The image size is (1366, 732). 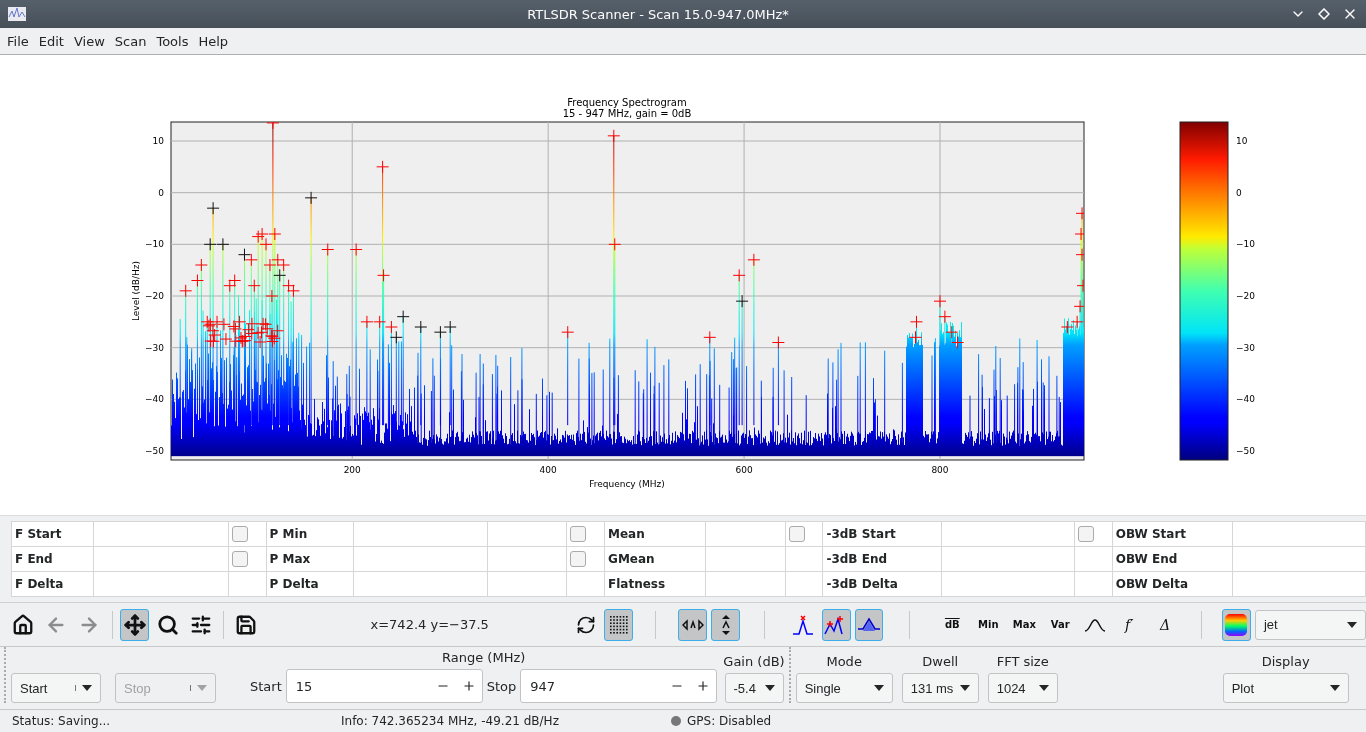 I want to click on peak-icon, so click(x=803, y=624).